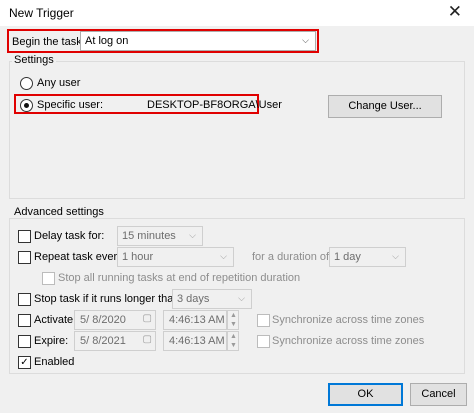 The width and height of the screenshot is (474, 413). I want to click on stop-running-checkbox, so click(48, 278).